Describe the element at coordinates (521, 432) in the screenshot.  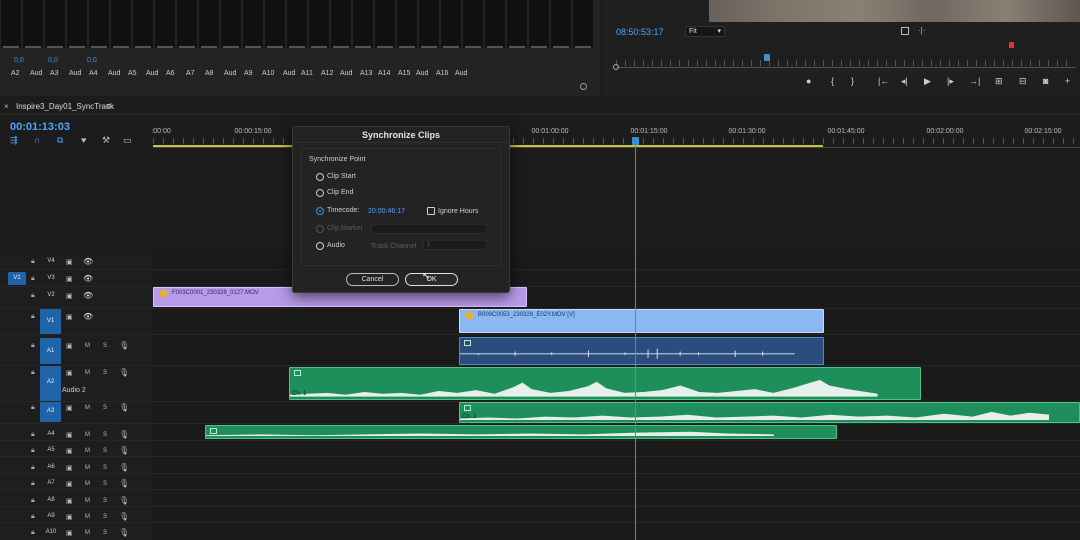
I see `audio-clip-a4` at that location.